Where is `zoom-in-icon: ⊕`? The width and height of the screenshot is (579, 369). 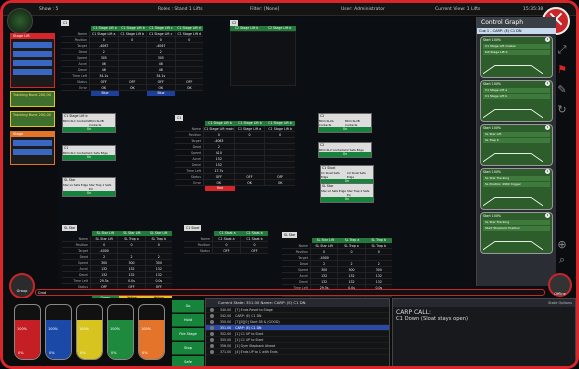 zoom-in-icon: ⊕ is located at coordinates (562, 245).